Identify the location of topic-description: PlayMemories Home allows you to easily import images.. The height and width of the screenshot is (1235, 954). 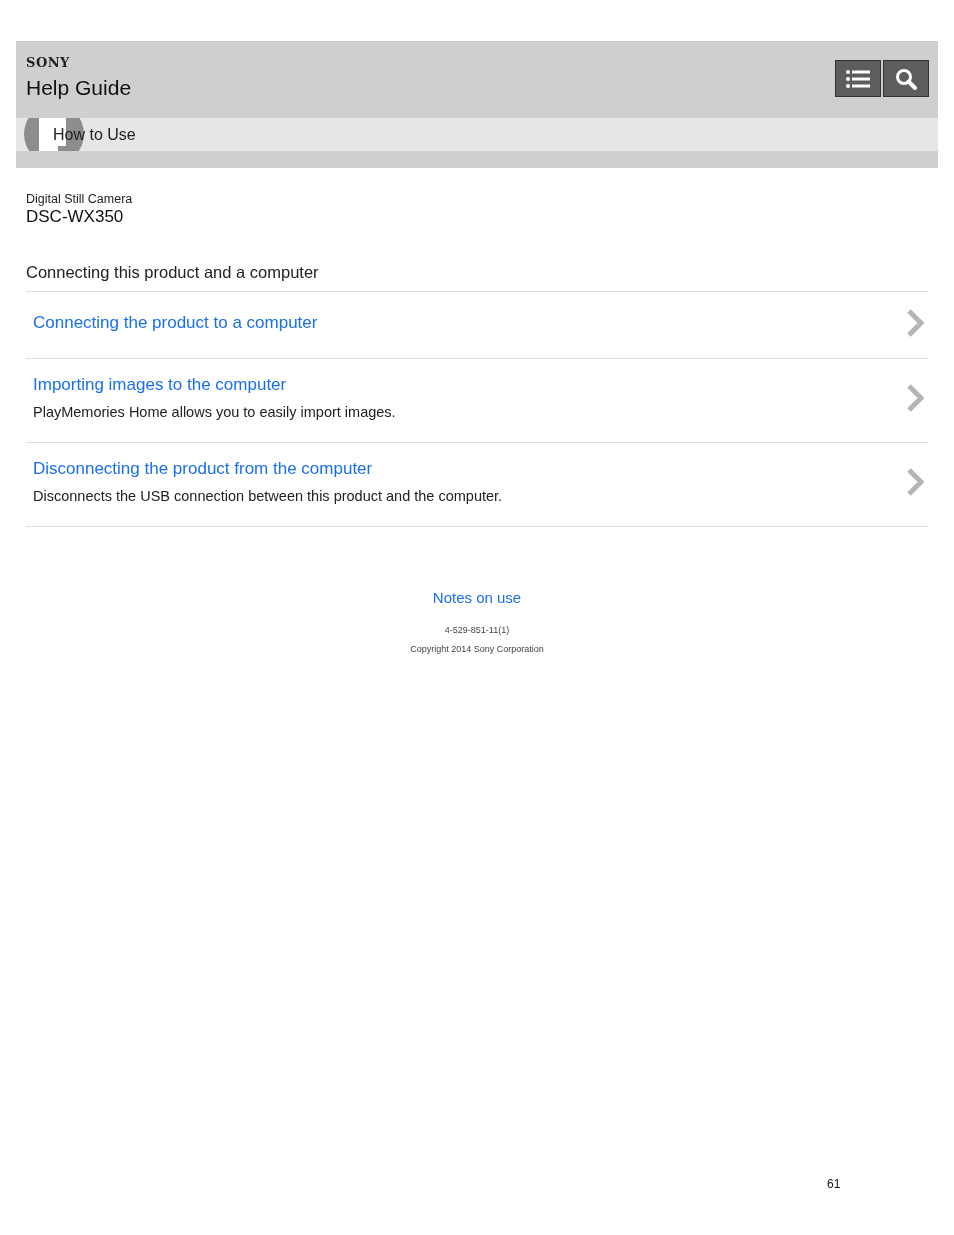
(214, 412).